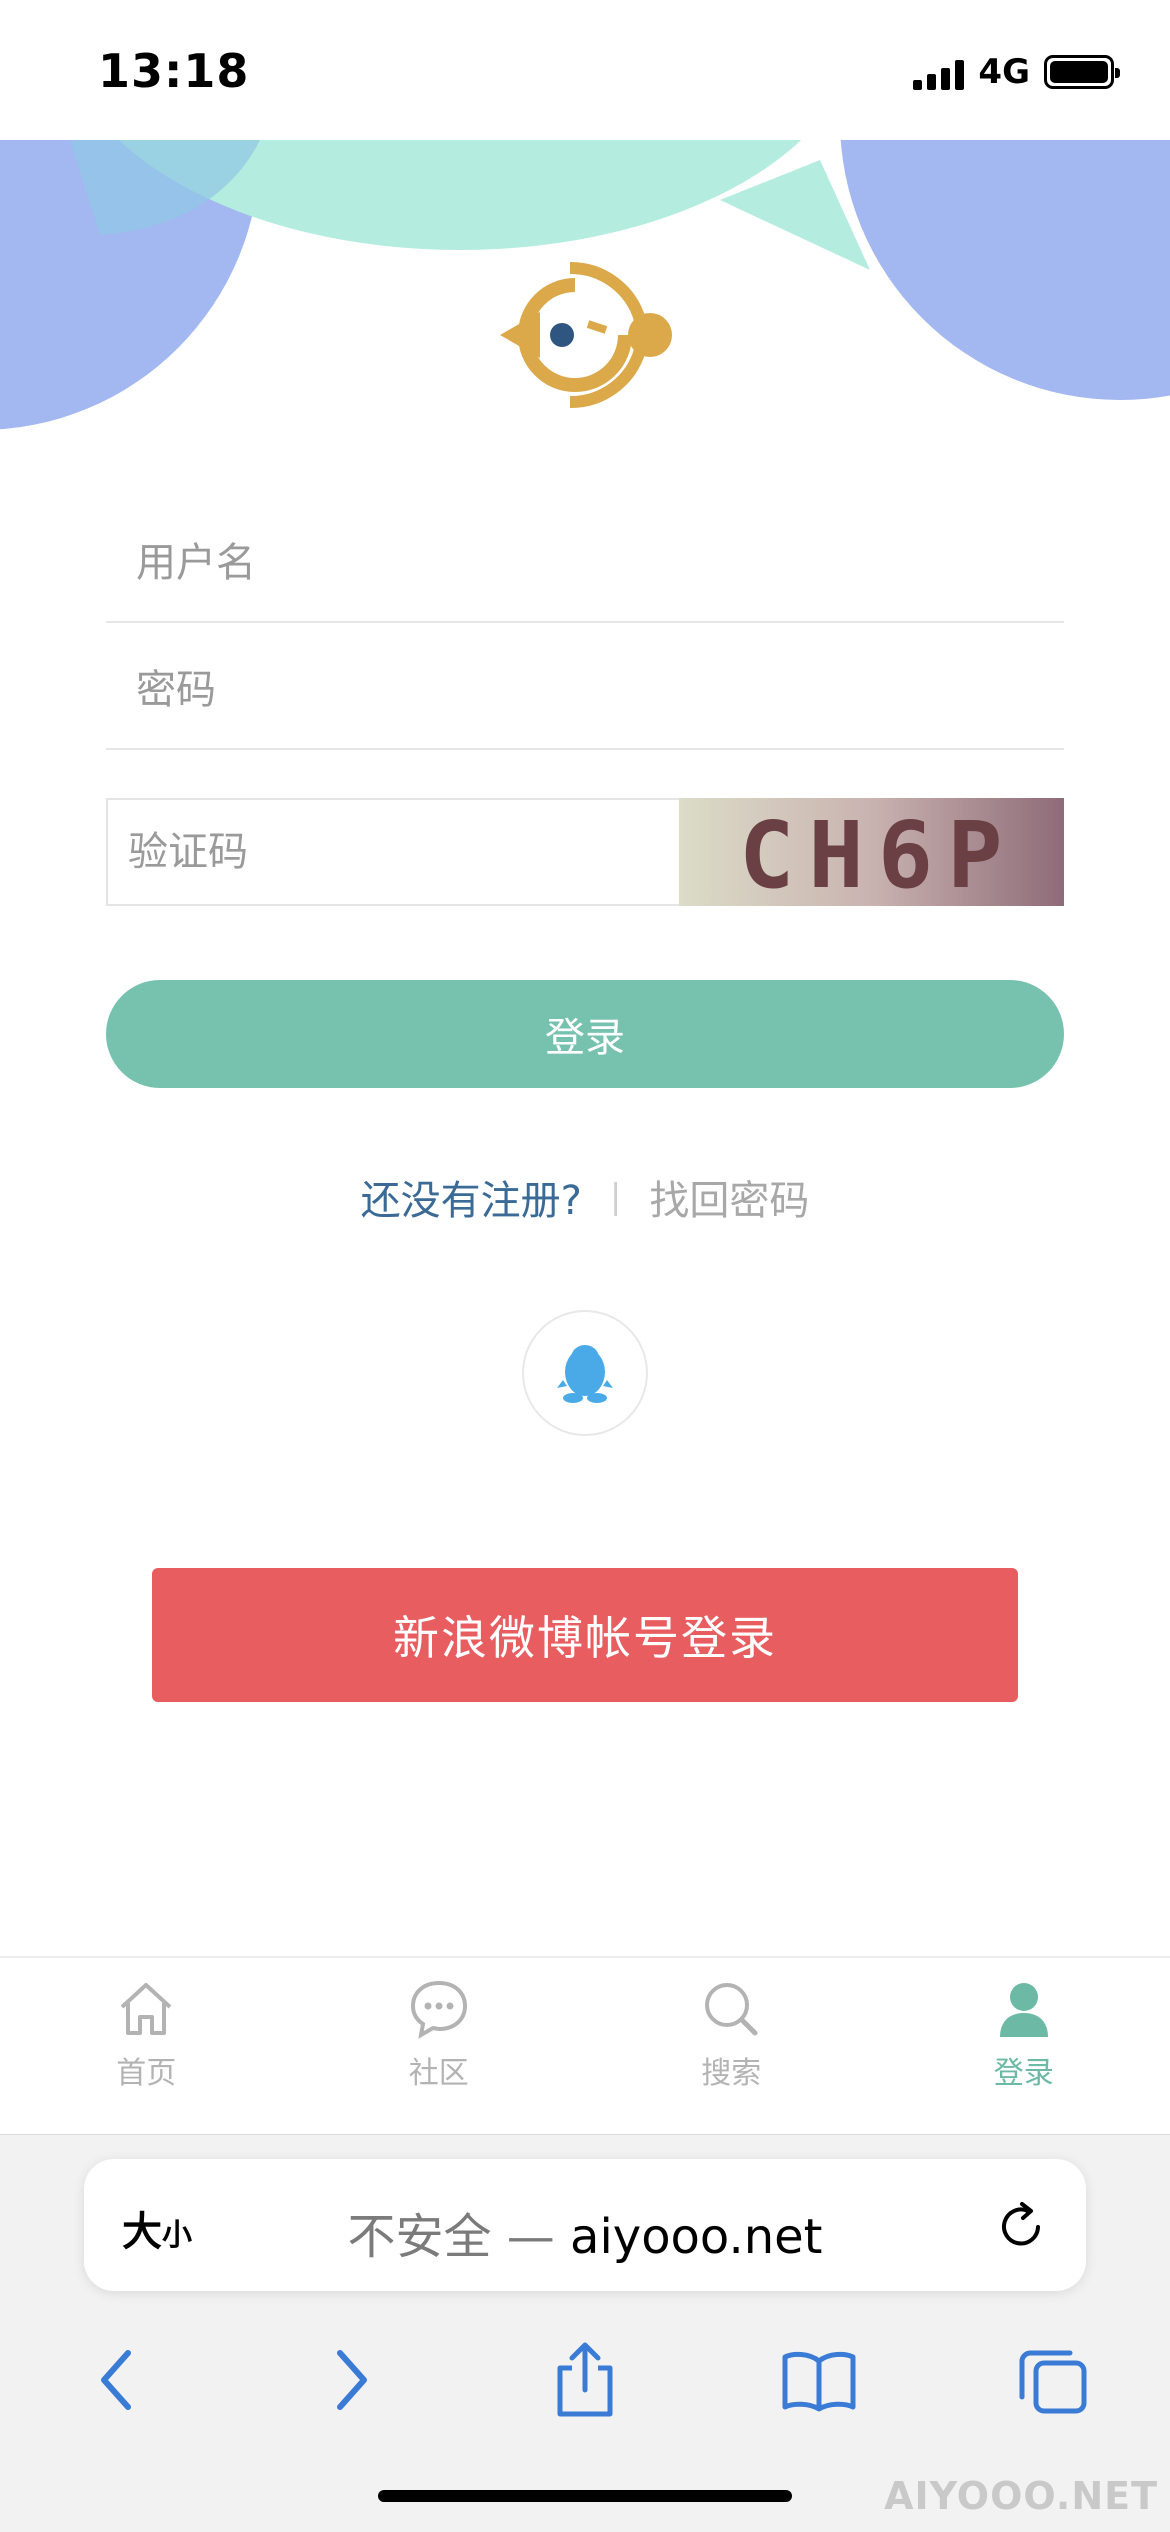  I want to click on tab-login: 登录, so click(1024, 2046).